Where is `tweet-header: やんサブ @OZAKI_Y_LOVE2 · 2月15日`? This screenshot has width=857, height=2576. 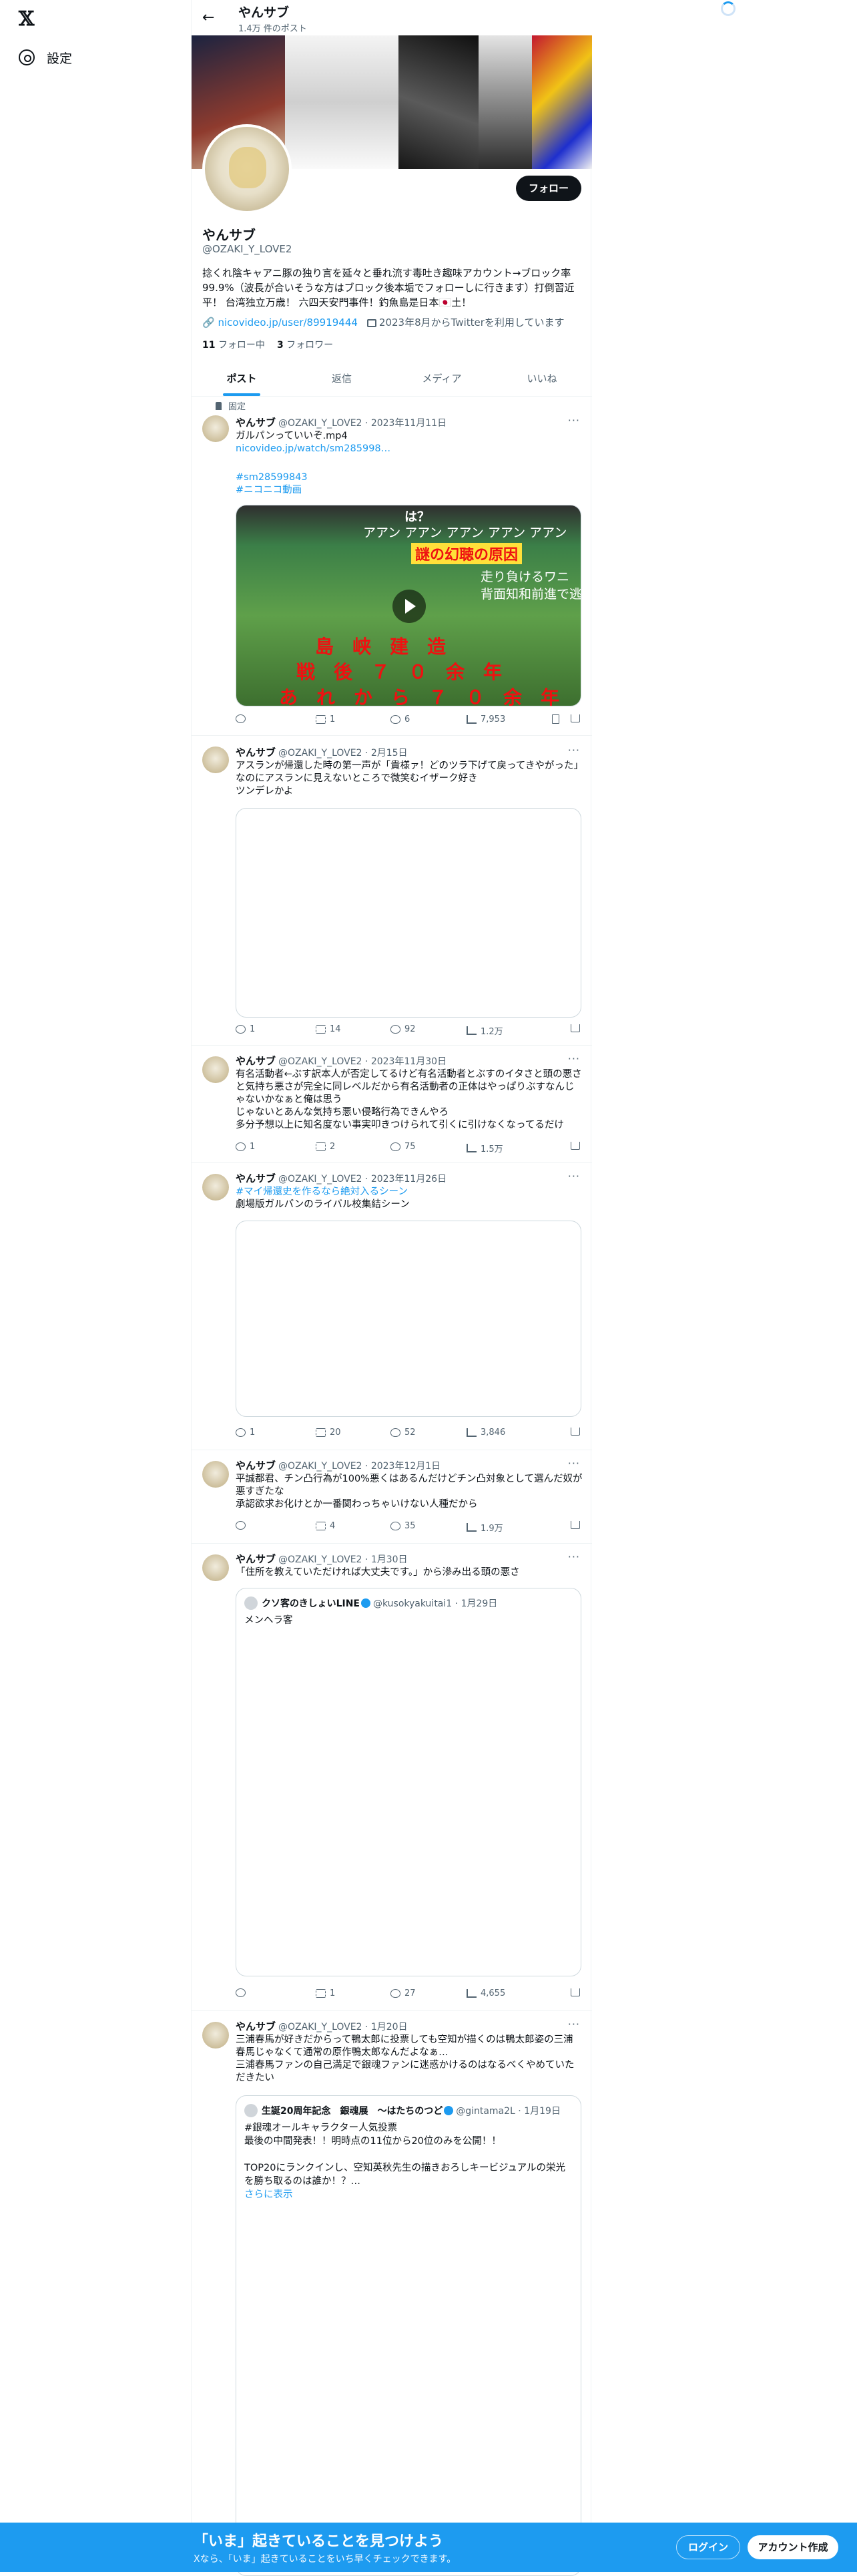
tweet-header: やんサブ @OZAKI_Y_LOVE2 · 2月15日 is located at coordinates (322, 752).